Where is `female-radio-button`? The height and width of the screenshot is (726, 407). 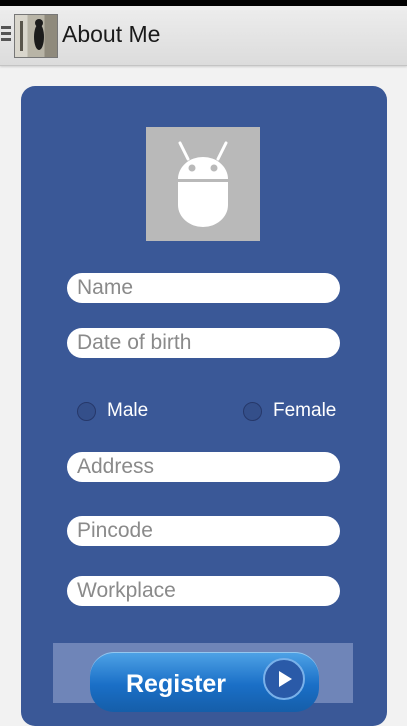
female-radio-button is located at coordinates (252, 411).